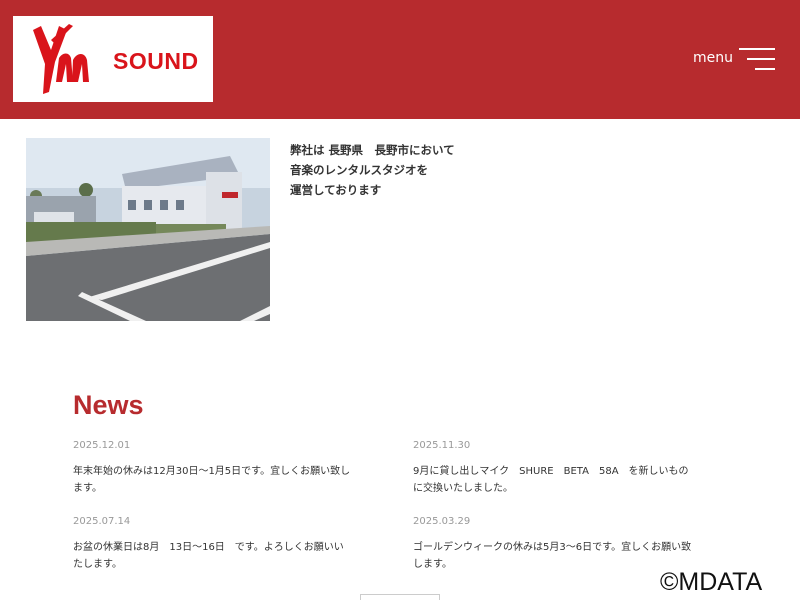 This screenshot has height=600, width=800. Describe the element at coordinates (102, 445) in the screenshot. I see `news-date: 2025.12.01` at that location.